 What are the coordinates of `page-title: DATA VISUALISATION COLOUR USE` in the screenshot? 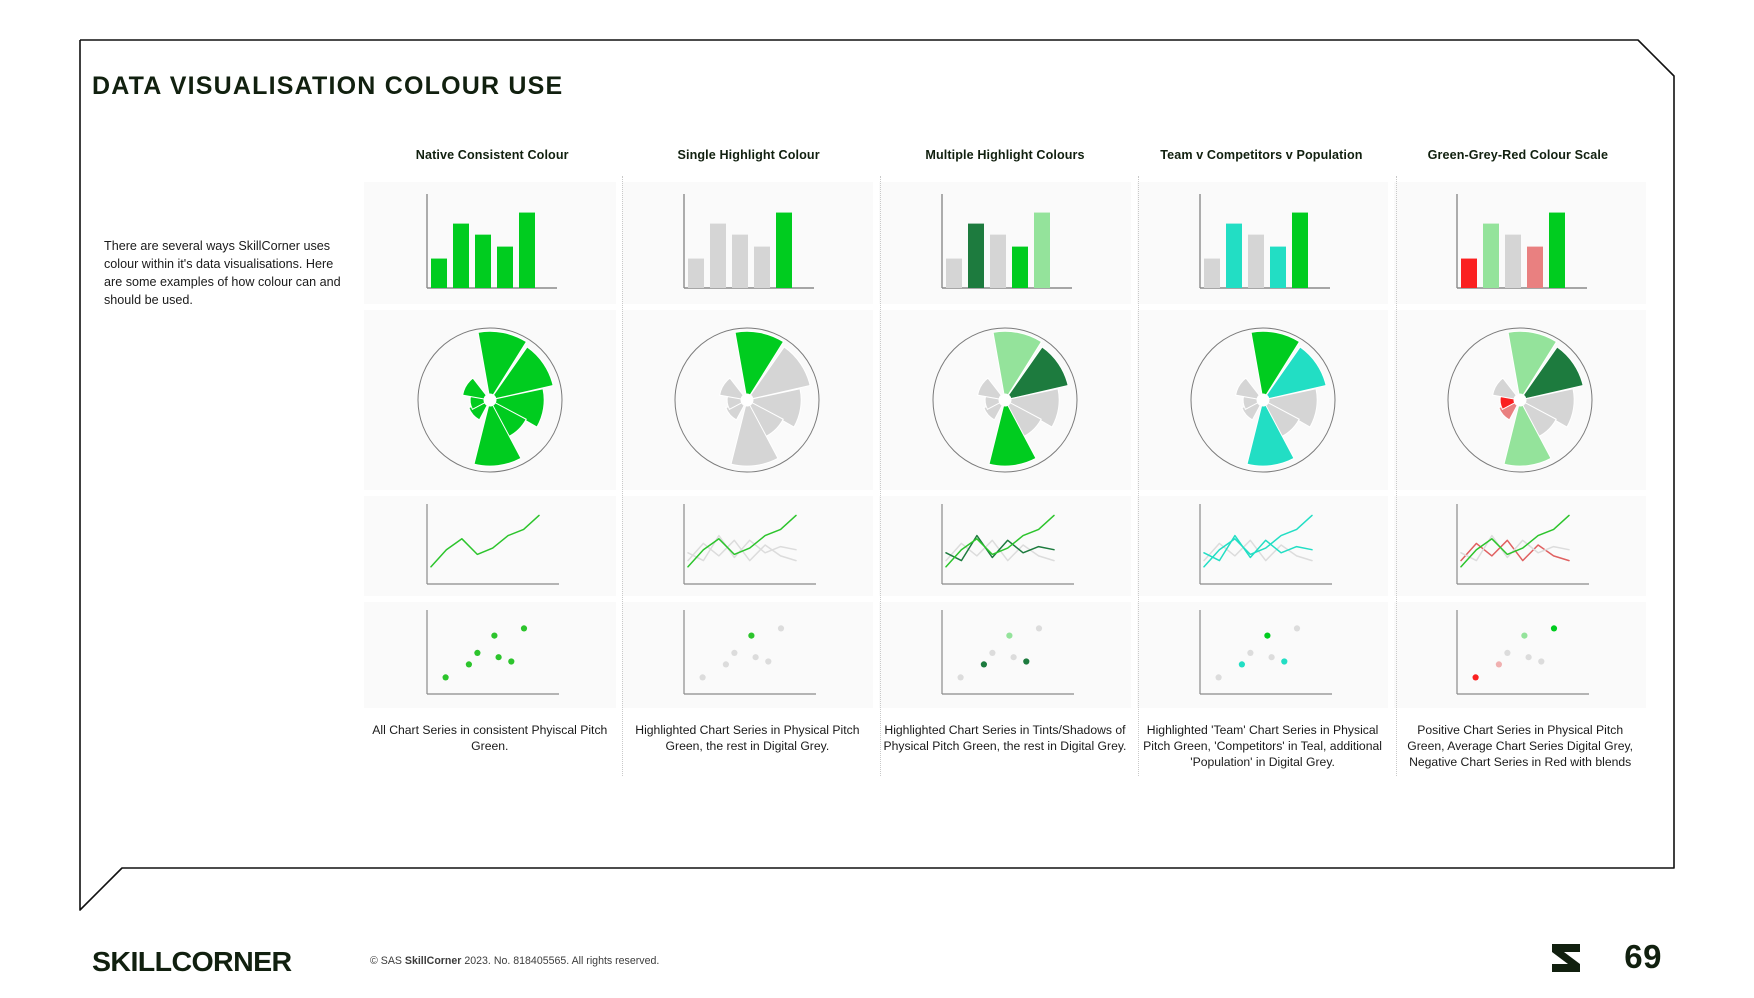 It's located at (328, 86).